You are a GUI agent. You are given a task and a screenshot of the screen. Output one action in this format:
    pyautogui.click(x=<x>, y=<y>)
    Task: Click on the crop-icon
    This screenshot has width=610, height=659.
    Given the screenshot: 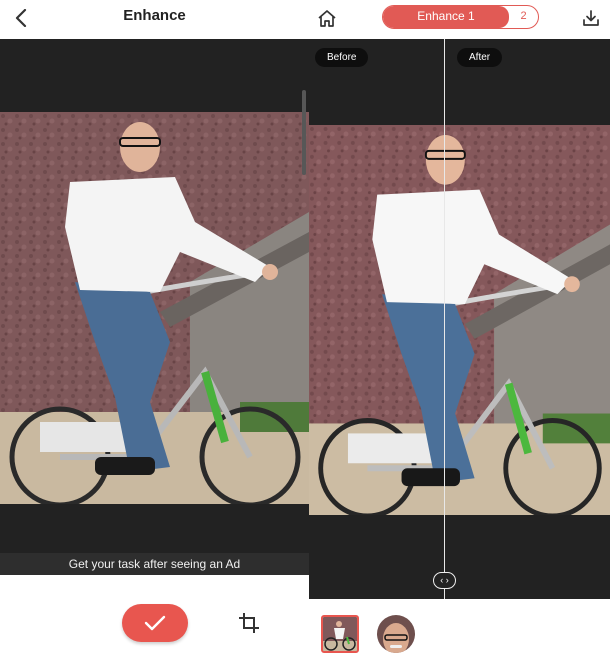 What is the action you would take?
    pyautogui.click(x=249, y=623)
    